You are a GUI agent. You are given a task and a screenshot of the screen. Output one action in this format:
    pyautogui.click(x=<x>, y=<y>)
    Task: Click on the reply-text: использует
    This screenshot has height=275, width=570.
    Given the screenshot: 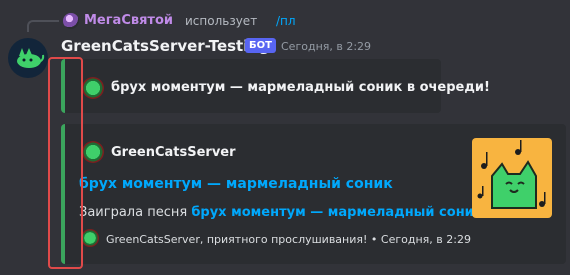 What is the action you would take?
    pyautogui.click(x=221, y=21)
    